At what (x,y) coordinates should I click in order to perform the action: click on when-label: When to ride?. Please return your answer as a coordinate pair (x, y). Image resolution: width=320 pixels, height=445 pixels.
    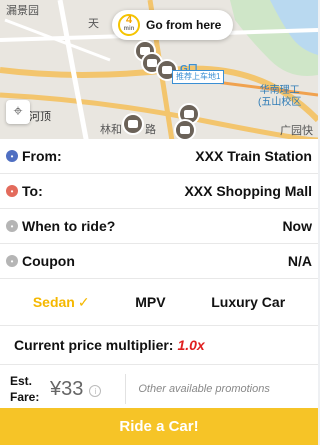
    Looking at the image, I should click on (69, 226).